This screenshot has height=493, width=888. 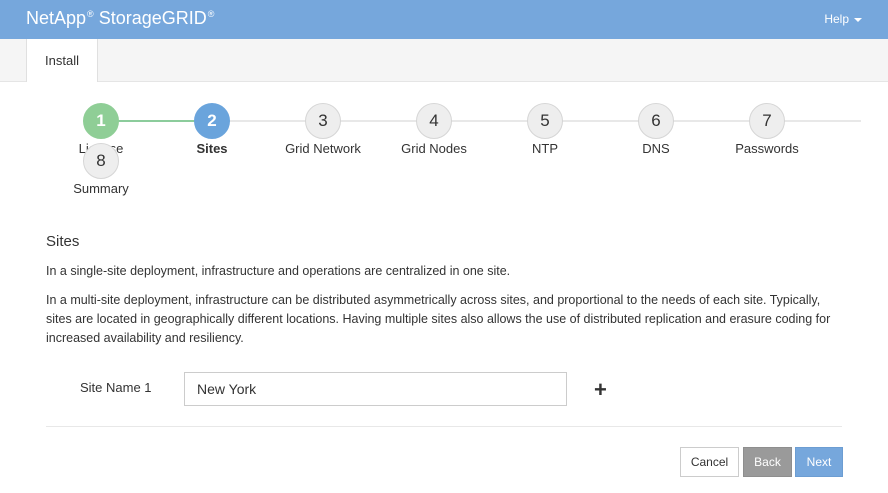 I want to click on cancel-button: Cancel, so click(x=709, y=462).